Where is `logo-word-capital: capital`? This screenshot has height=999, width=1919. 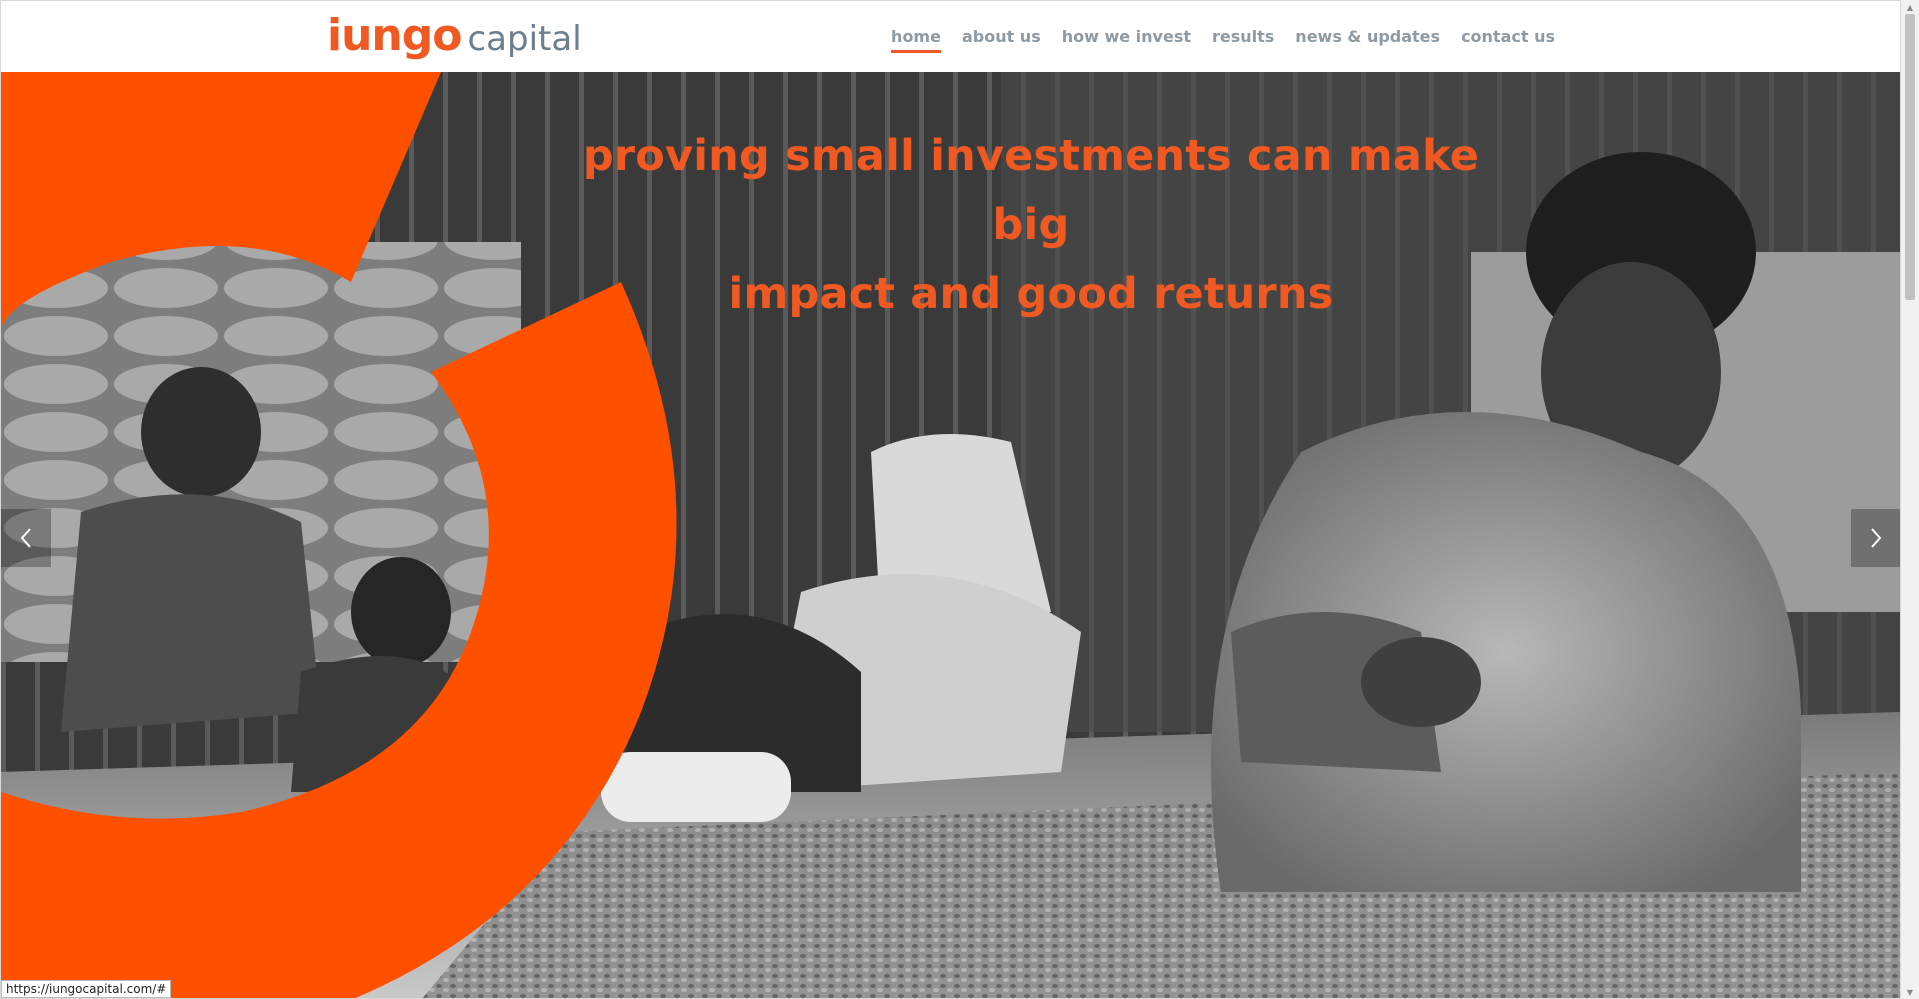
logo-word-capital: capital is located at coordinates (524, 39).